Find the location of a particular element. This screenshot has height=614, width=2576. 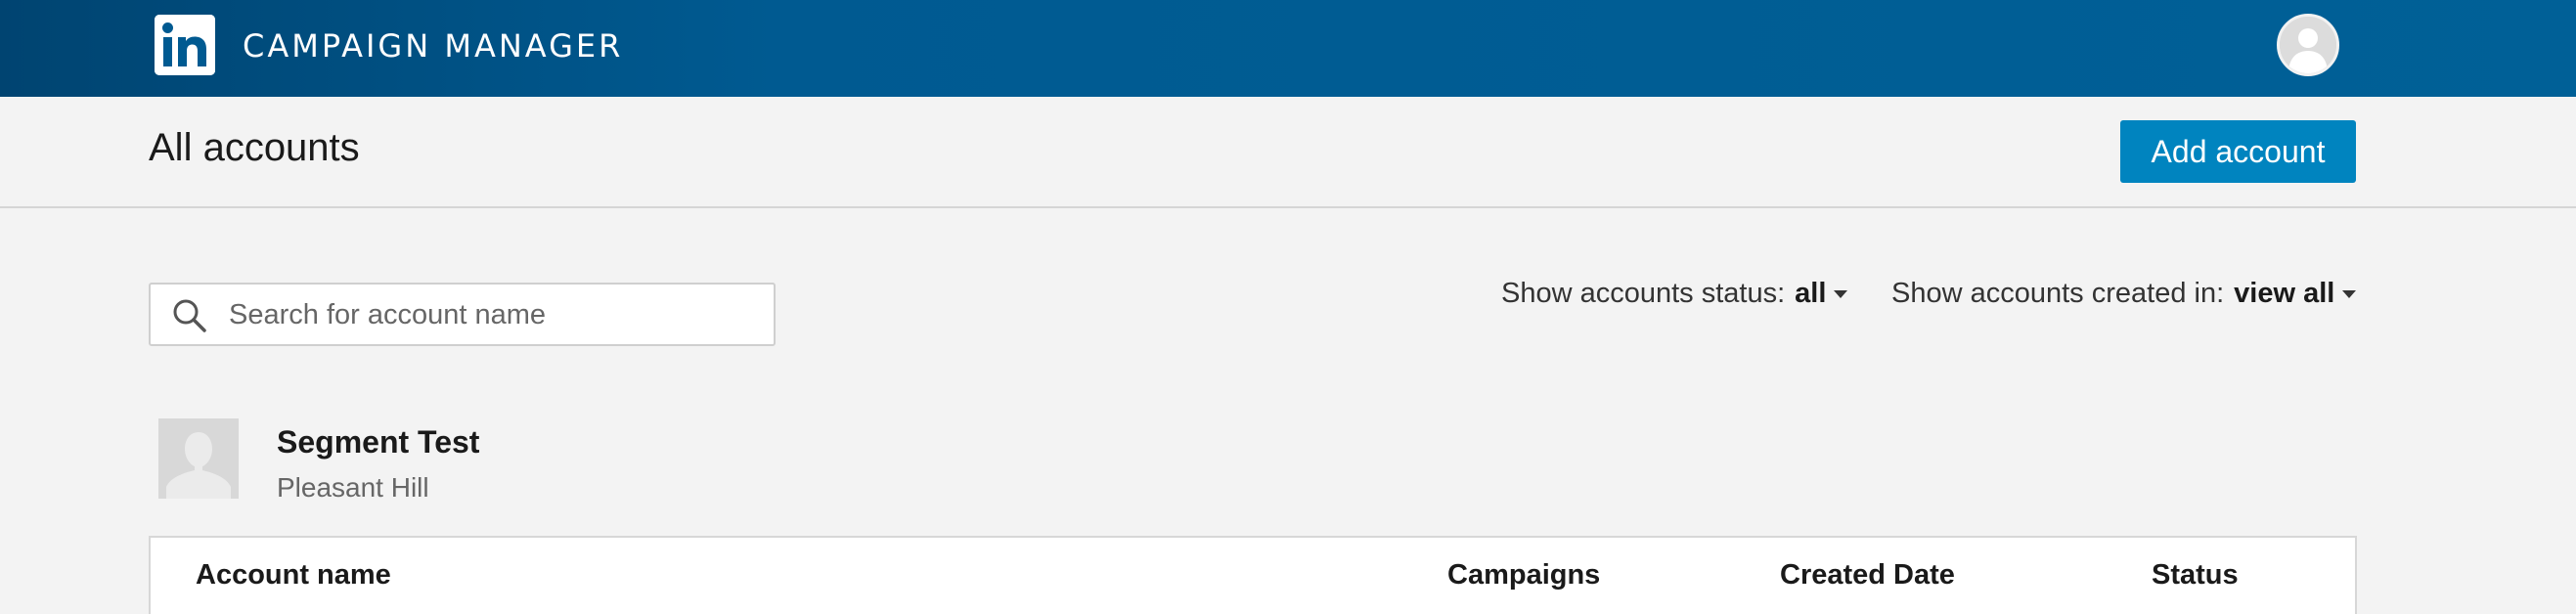

linkedin-logo-icon is located at coordinates (185, 45).